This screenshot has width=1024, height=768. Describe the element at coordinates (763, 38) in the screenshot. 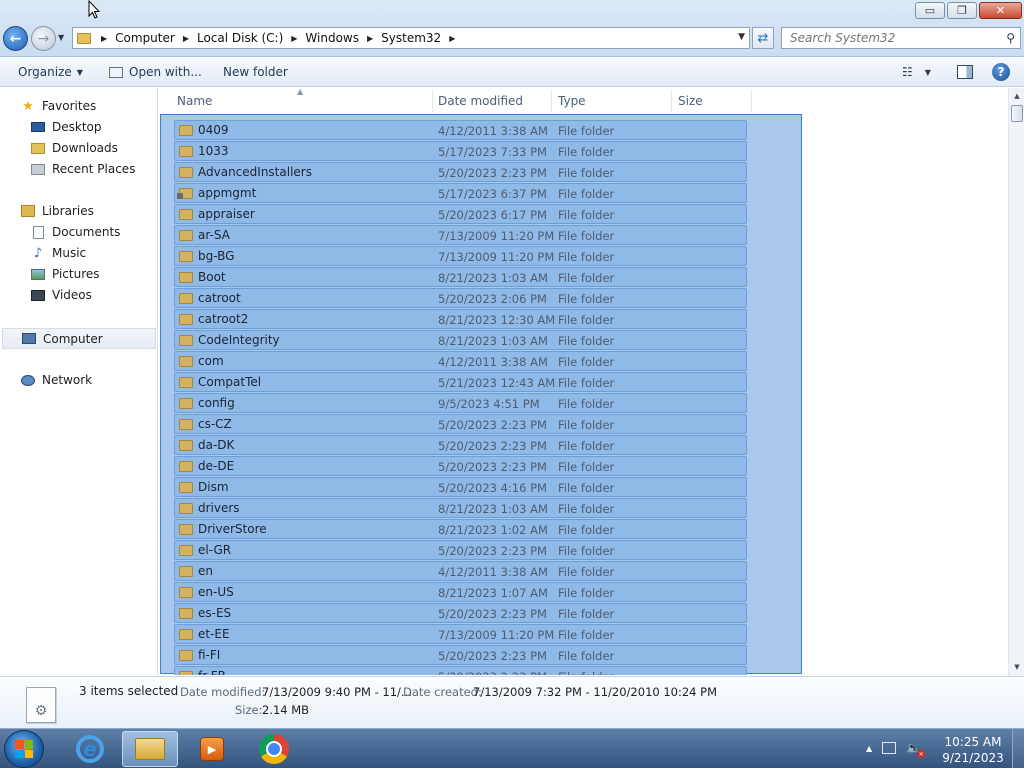

I see `refresh-button: ⇄` at that location.